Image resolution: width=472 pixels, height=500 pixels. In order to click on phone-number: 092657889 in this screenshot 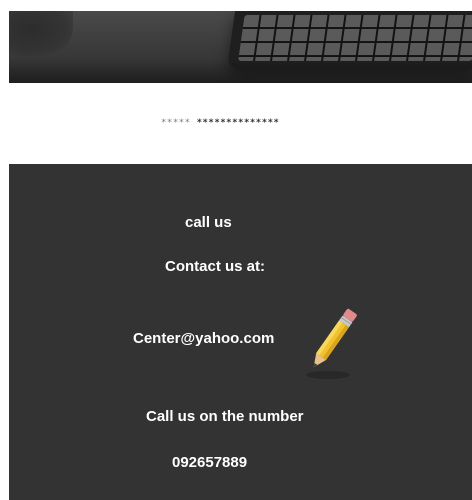, I will do `click(209, 462)`.